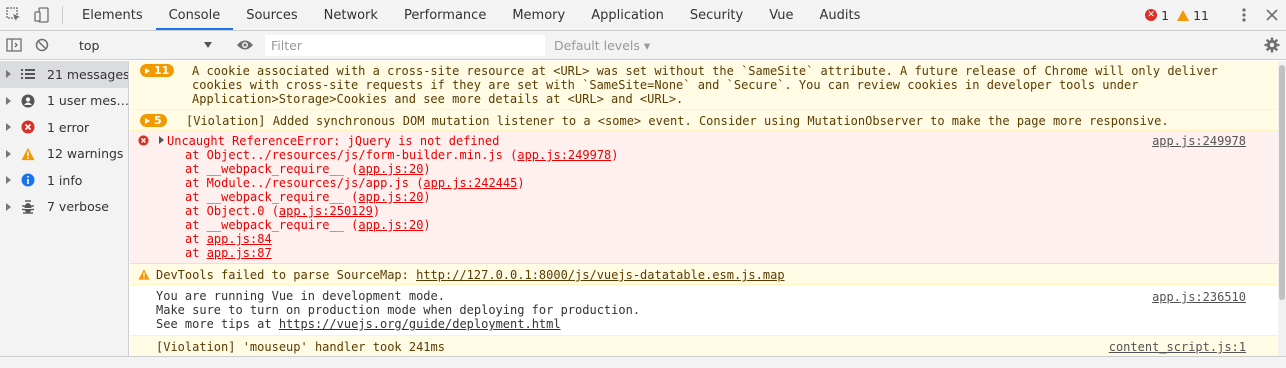 This screenshot has height=368, width=1286. What do you see at coordinates (208, 45) in the screenshot?
I see `dropdown-arrow-icon` at bounding box center [208, 45].